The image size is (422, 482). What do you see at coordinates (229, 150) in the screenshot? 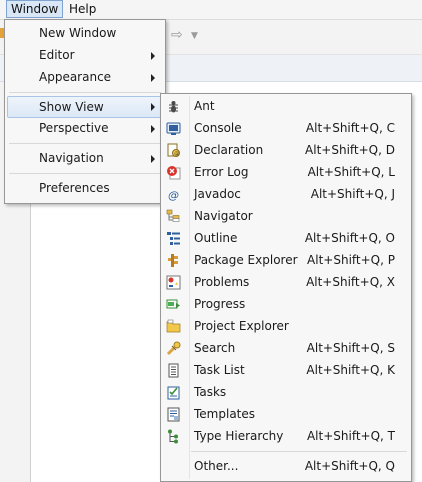
I see `menu-item-label: Declaration` at bounding box center [229, 150].